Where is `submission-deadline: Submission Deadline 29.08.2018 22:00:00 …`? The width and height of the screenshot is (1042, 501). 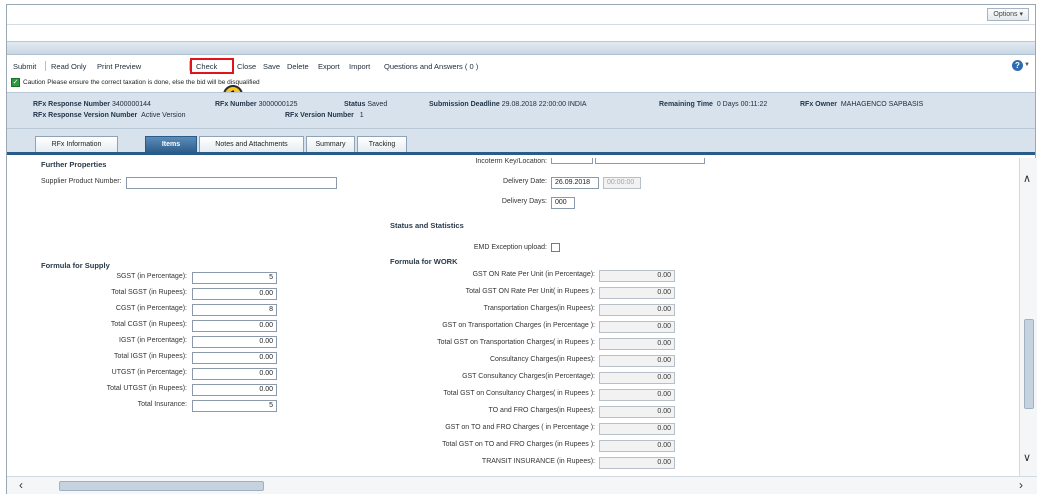
submission-deadline: Submission Deadline 29.08.2018 22:00:00 … is located at coordinates (508, 104).